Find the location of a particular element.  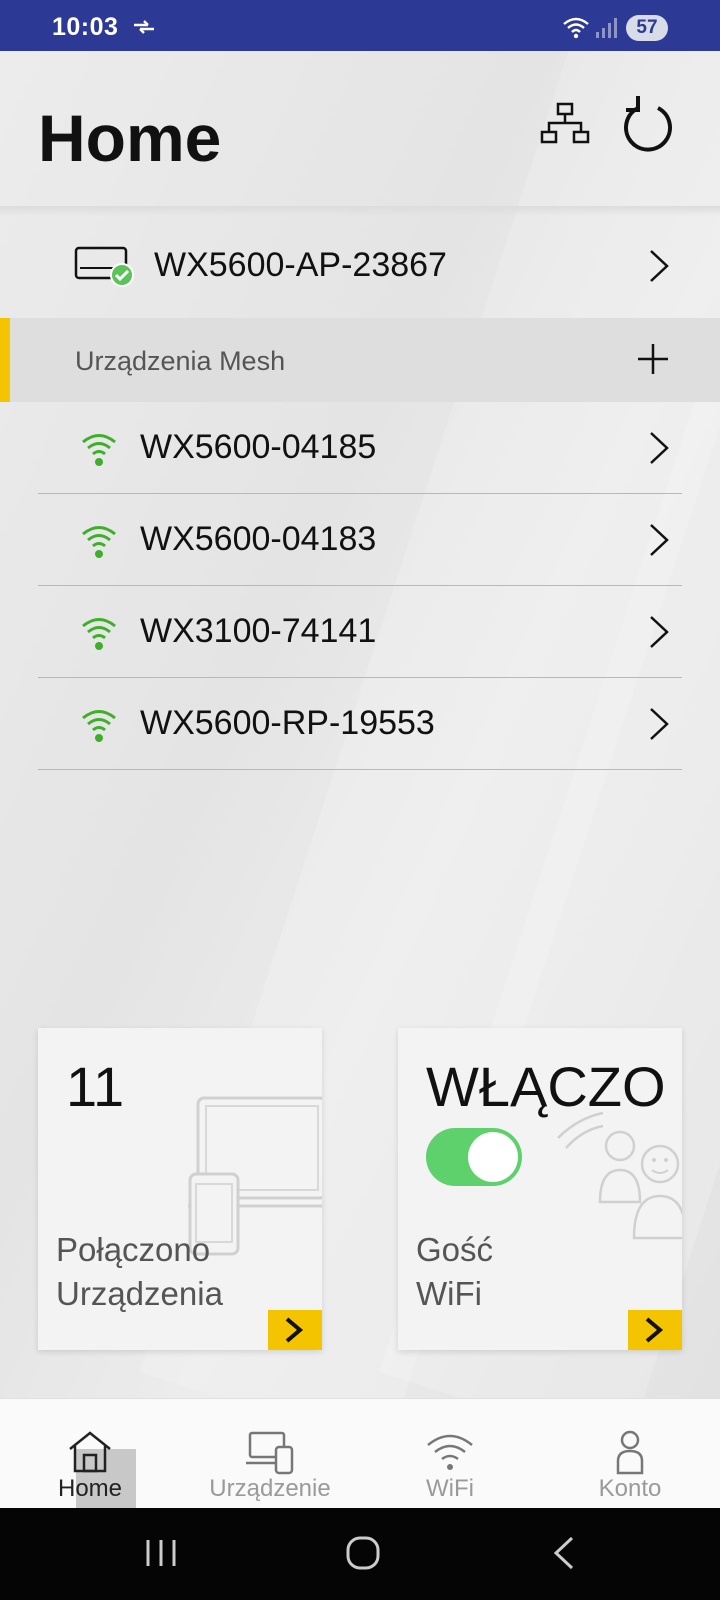

nav-label: Urządzenie is located at coordinates (270, 1488).